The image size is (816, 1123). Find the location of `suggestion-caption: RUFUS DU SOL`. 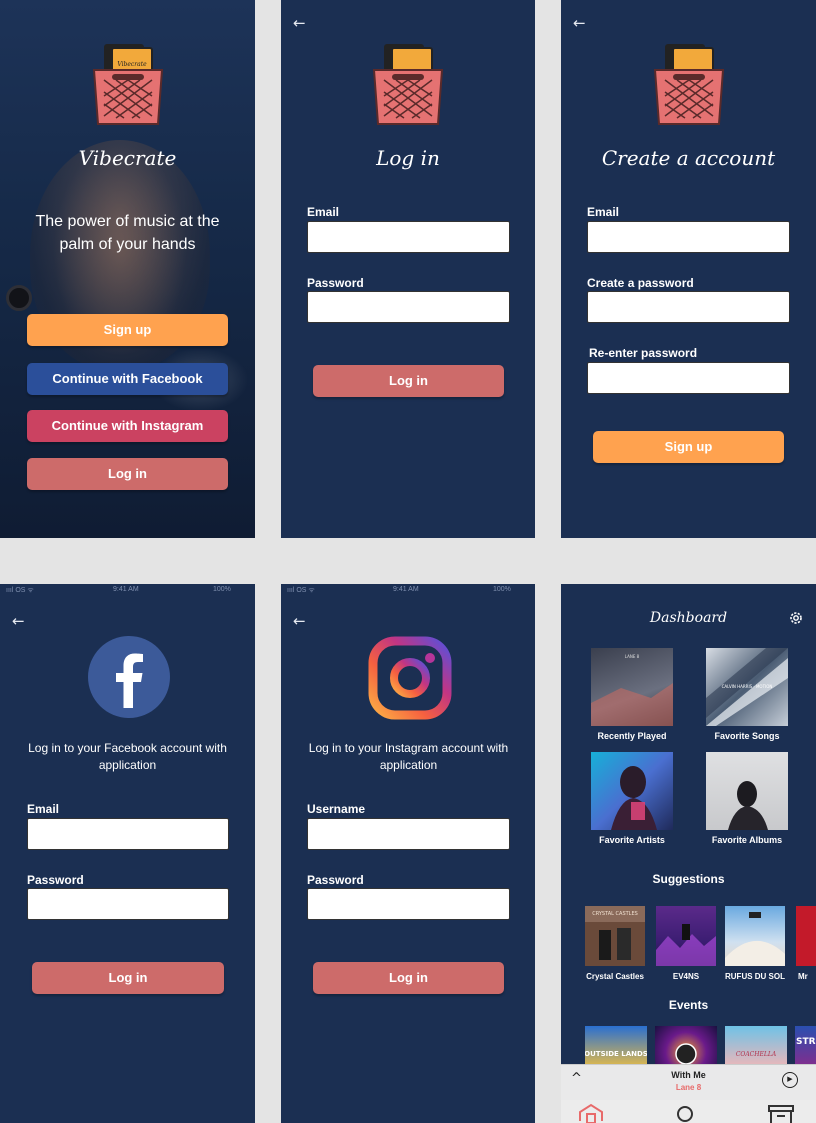

suggestion-caption: RUFUS DU SOL is located at coordinates (755, 976).